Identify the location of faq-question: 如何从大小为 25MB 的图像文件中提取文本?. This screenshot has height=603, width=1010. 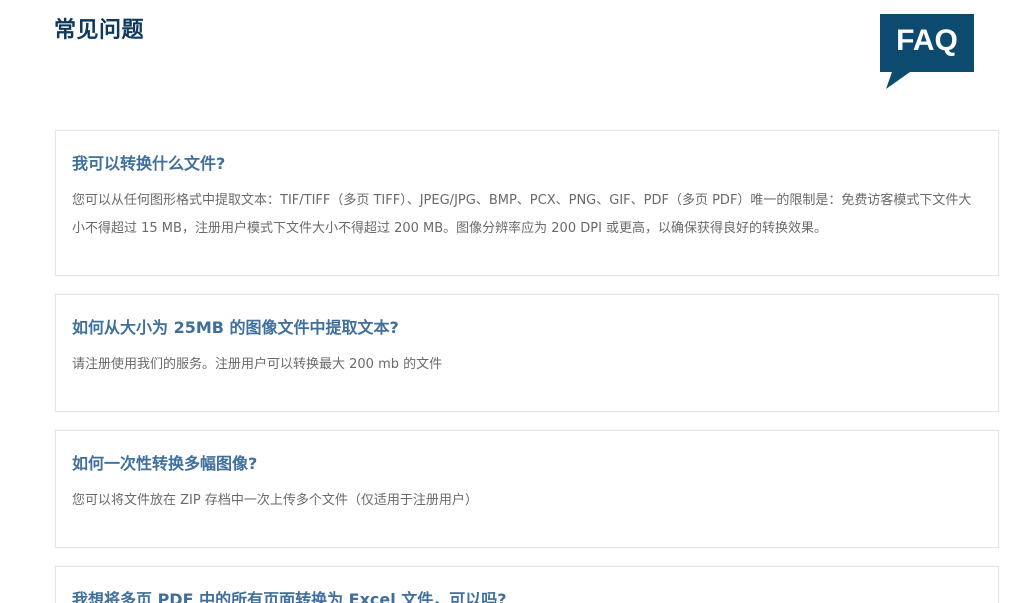
(235, 327).